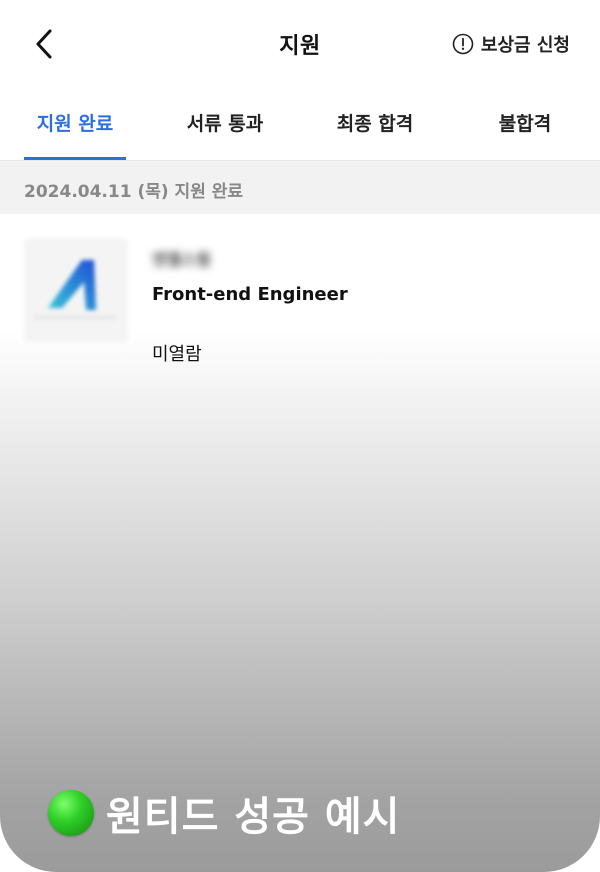 This screenshot has width=600, height=872. What do you see at coordinates (463, 44) in the screenshot?
I see `alert-circle-icon` at bounding box center [463, 44].